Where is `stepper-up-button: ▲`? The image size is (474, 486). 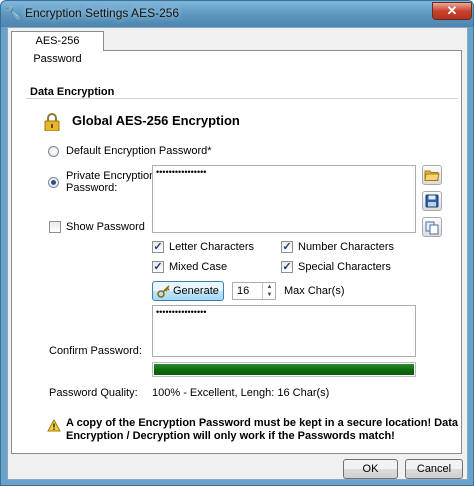 stepper-up-button: ▲ is located at coordinates (269, 287).